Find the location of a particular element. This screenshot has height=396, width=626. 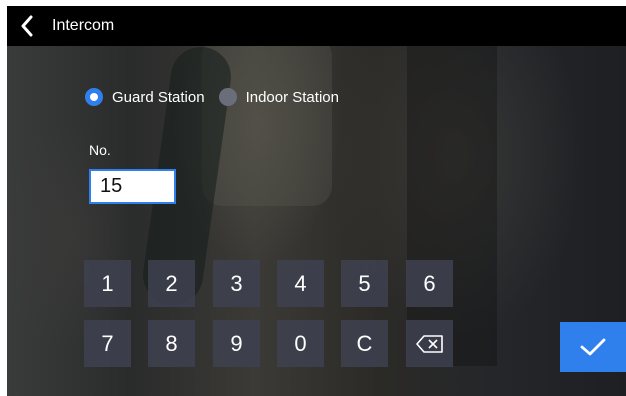

key-2: 2 is located at coordinates (171, 283).